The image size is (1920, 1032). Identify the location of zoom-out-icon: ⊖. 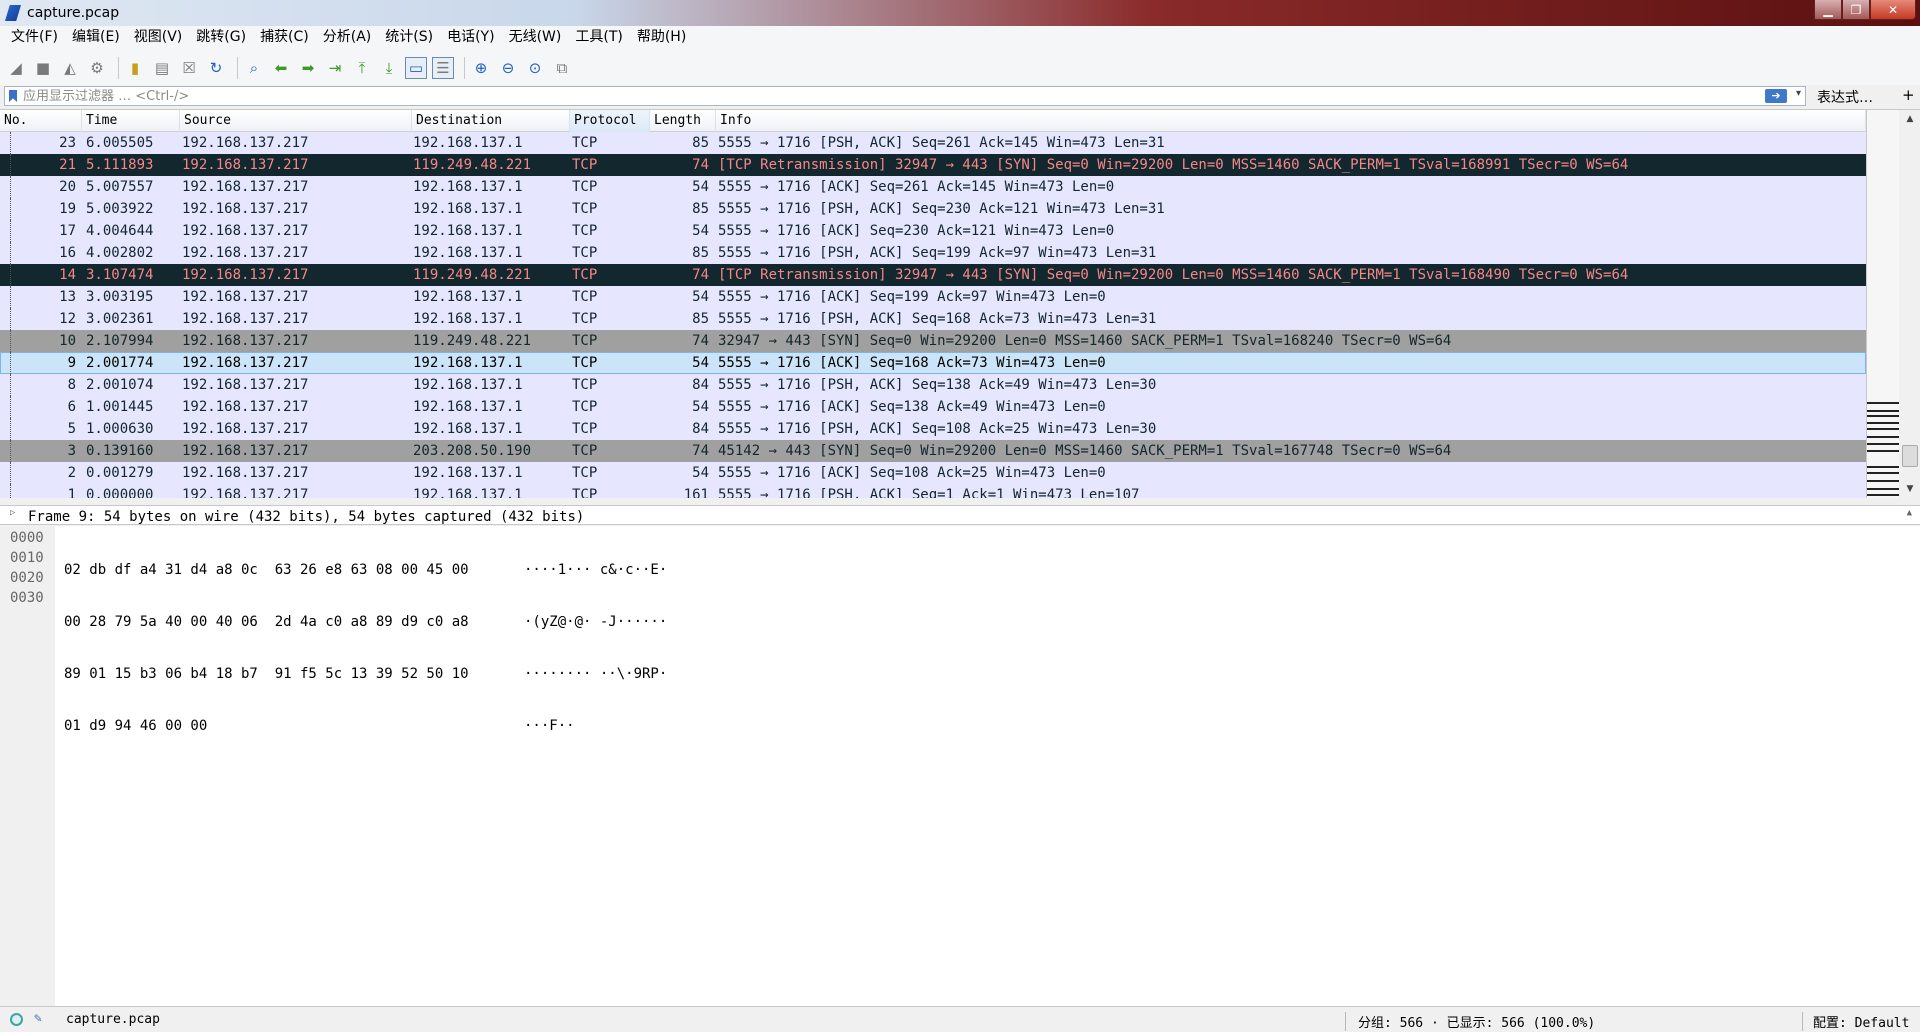
(508, 68).